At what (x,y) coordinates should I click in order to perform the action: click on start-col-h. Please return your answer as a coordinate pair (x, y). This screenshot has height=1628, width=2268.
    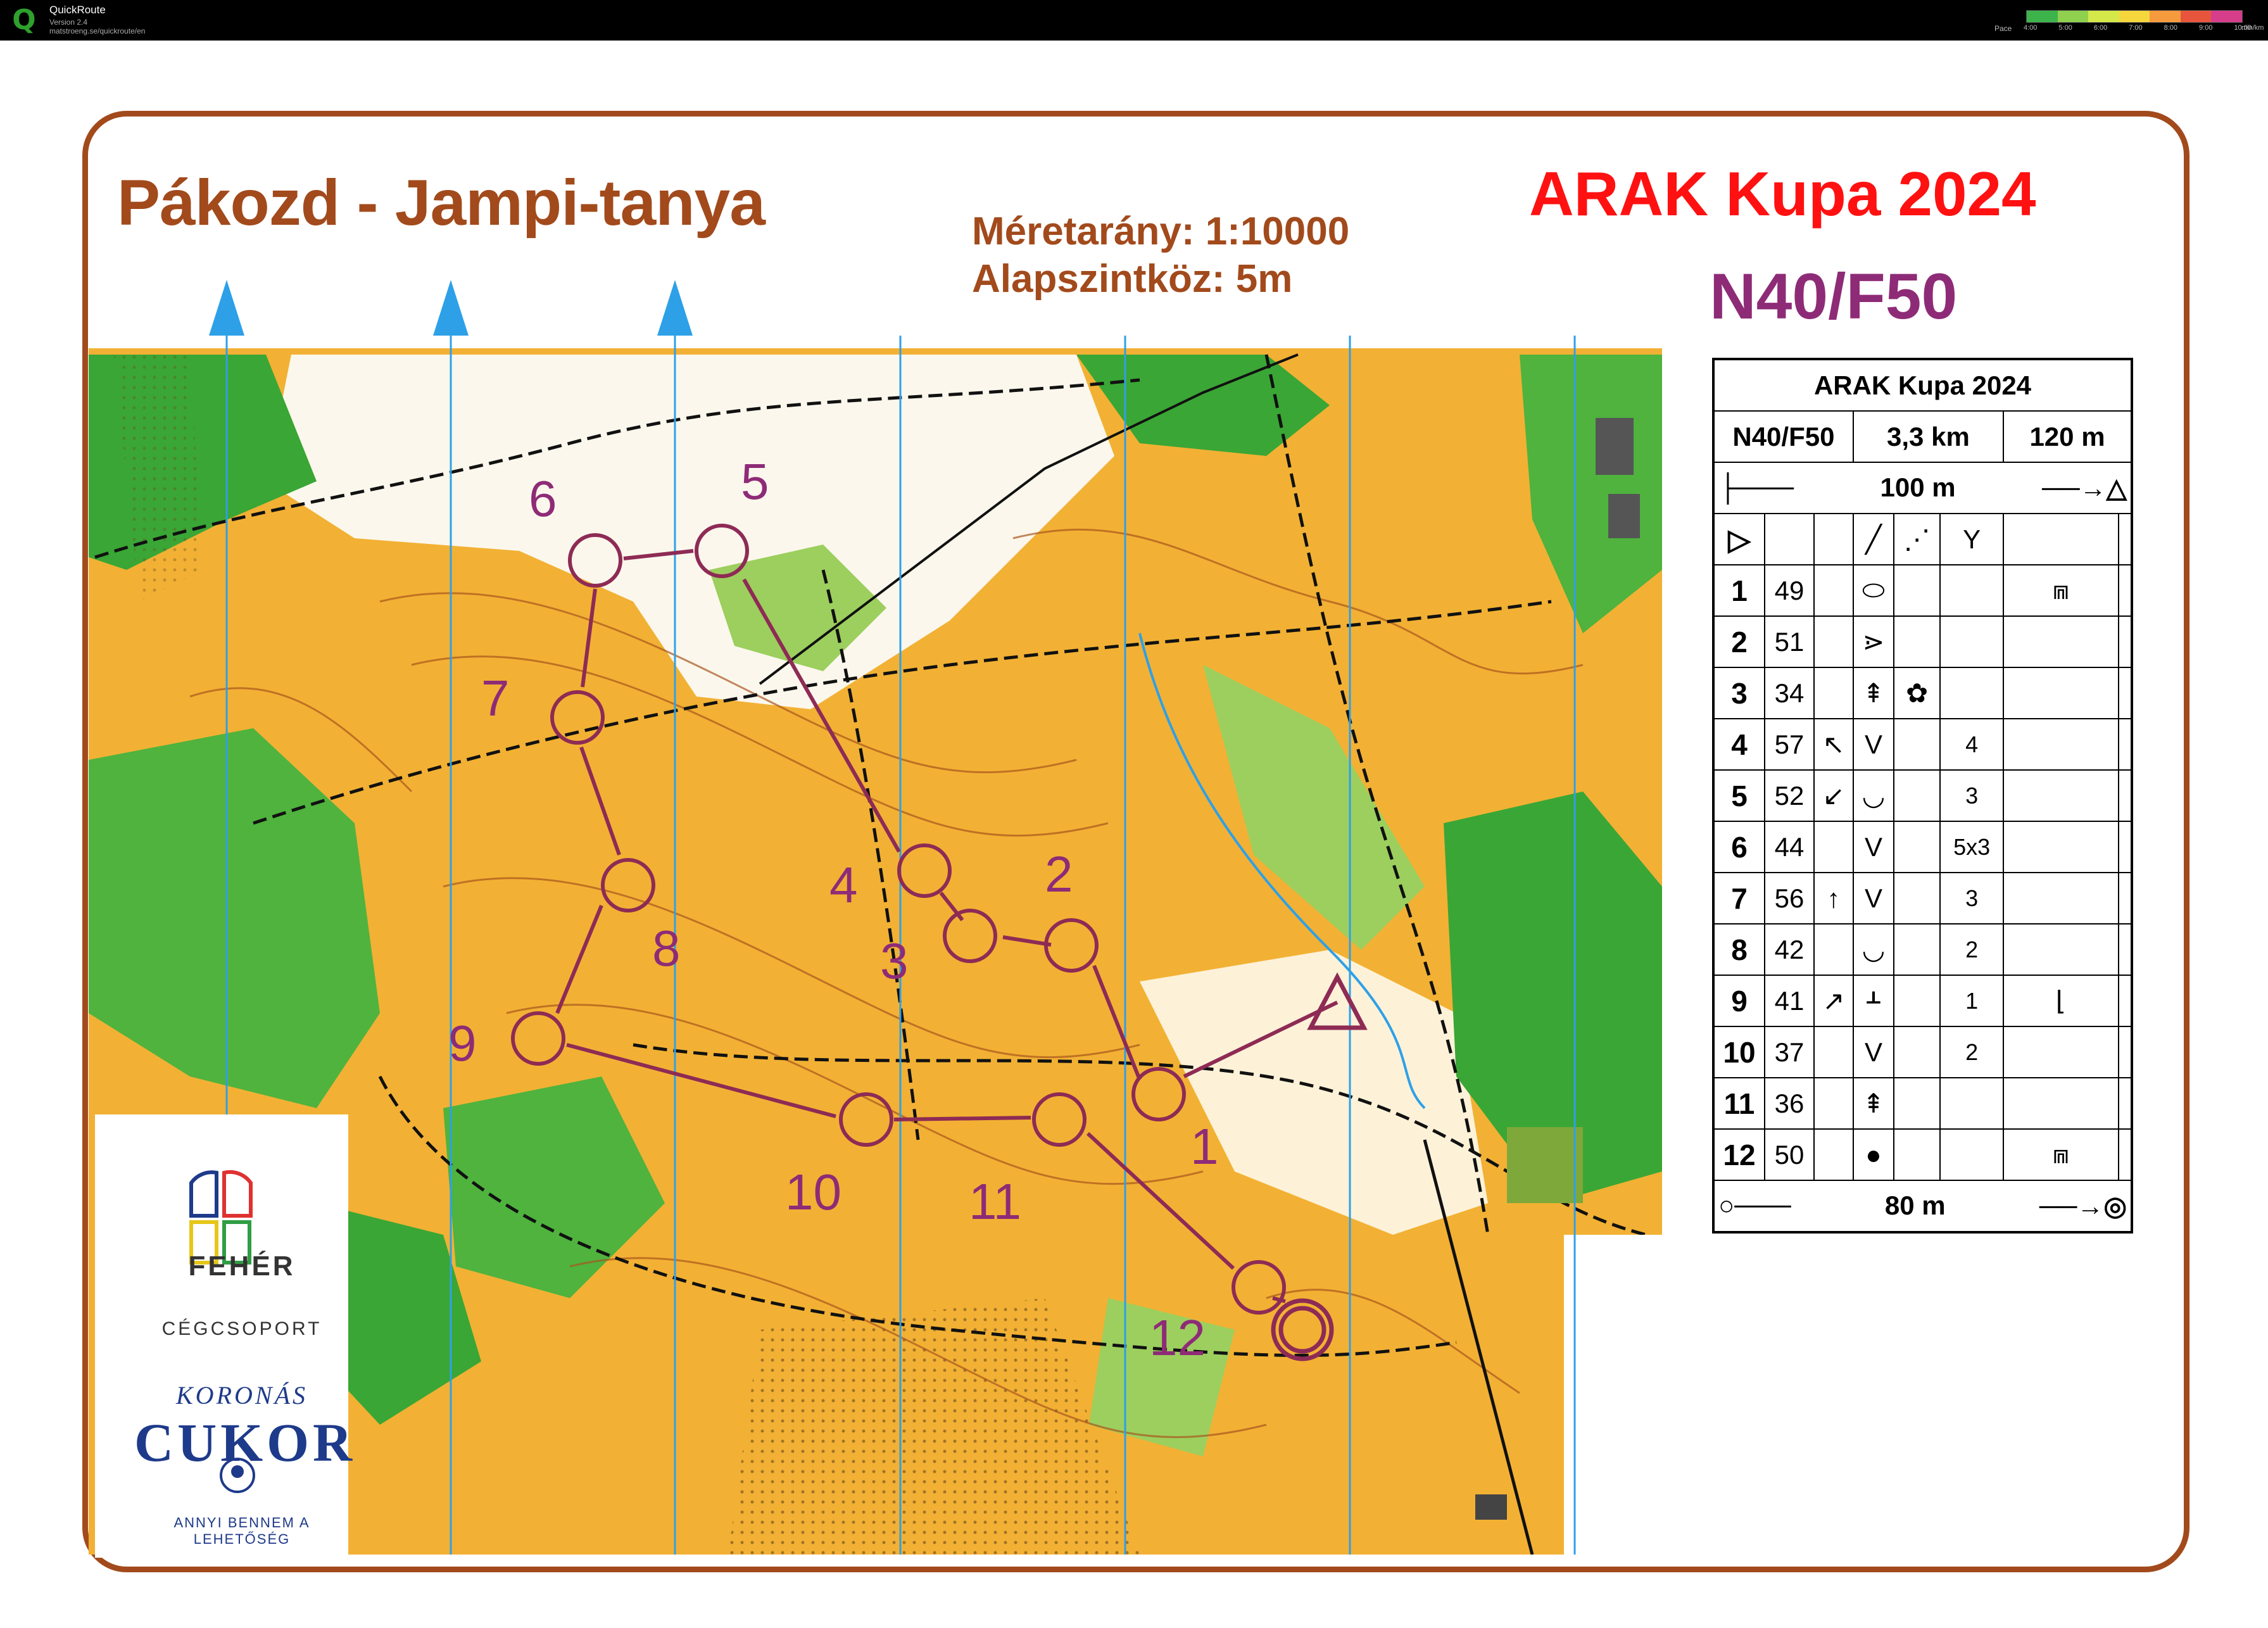
    Looking at the image, I should click on (2125, 539).